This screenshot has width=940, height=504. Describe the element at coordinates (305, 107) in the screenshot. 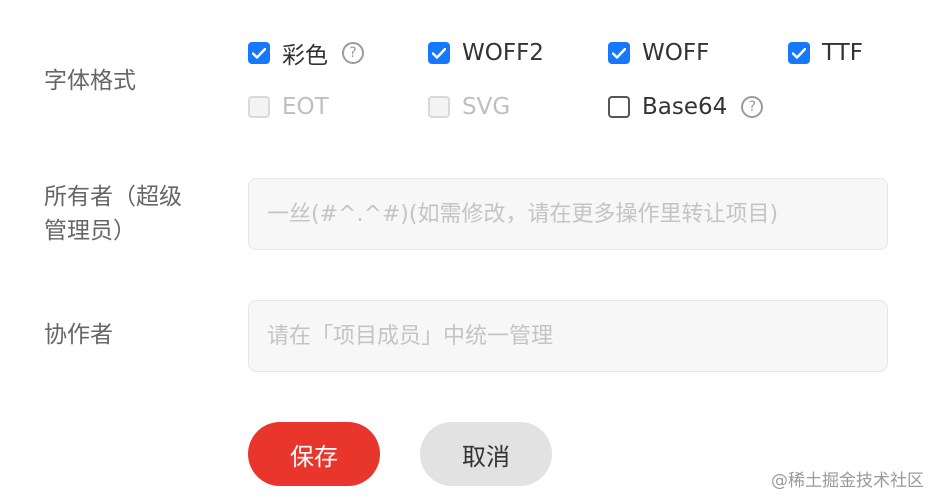

I see `checkbox-label: EOT` at that location.